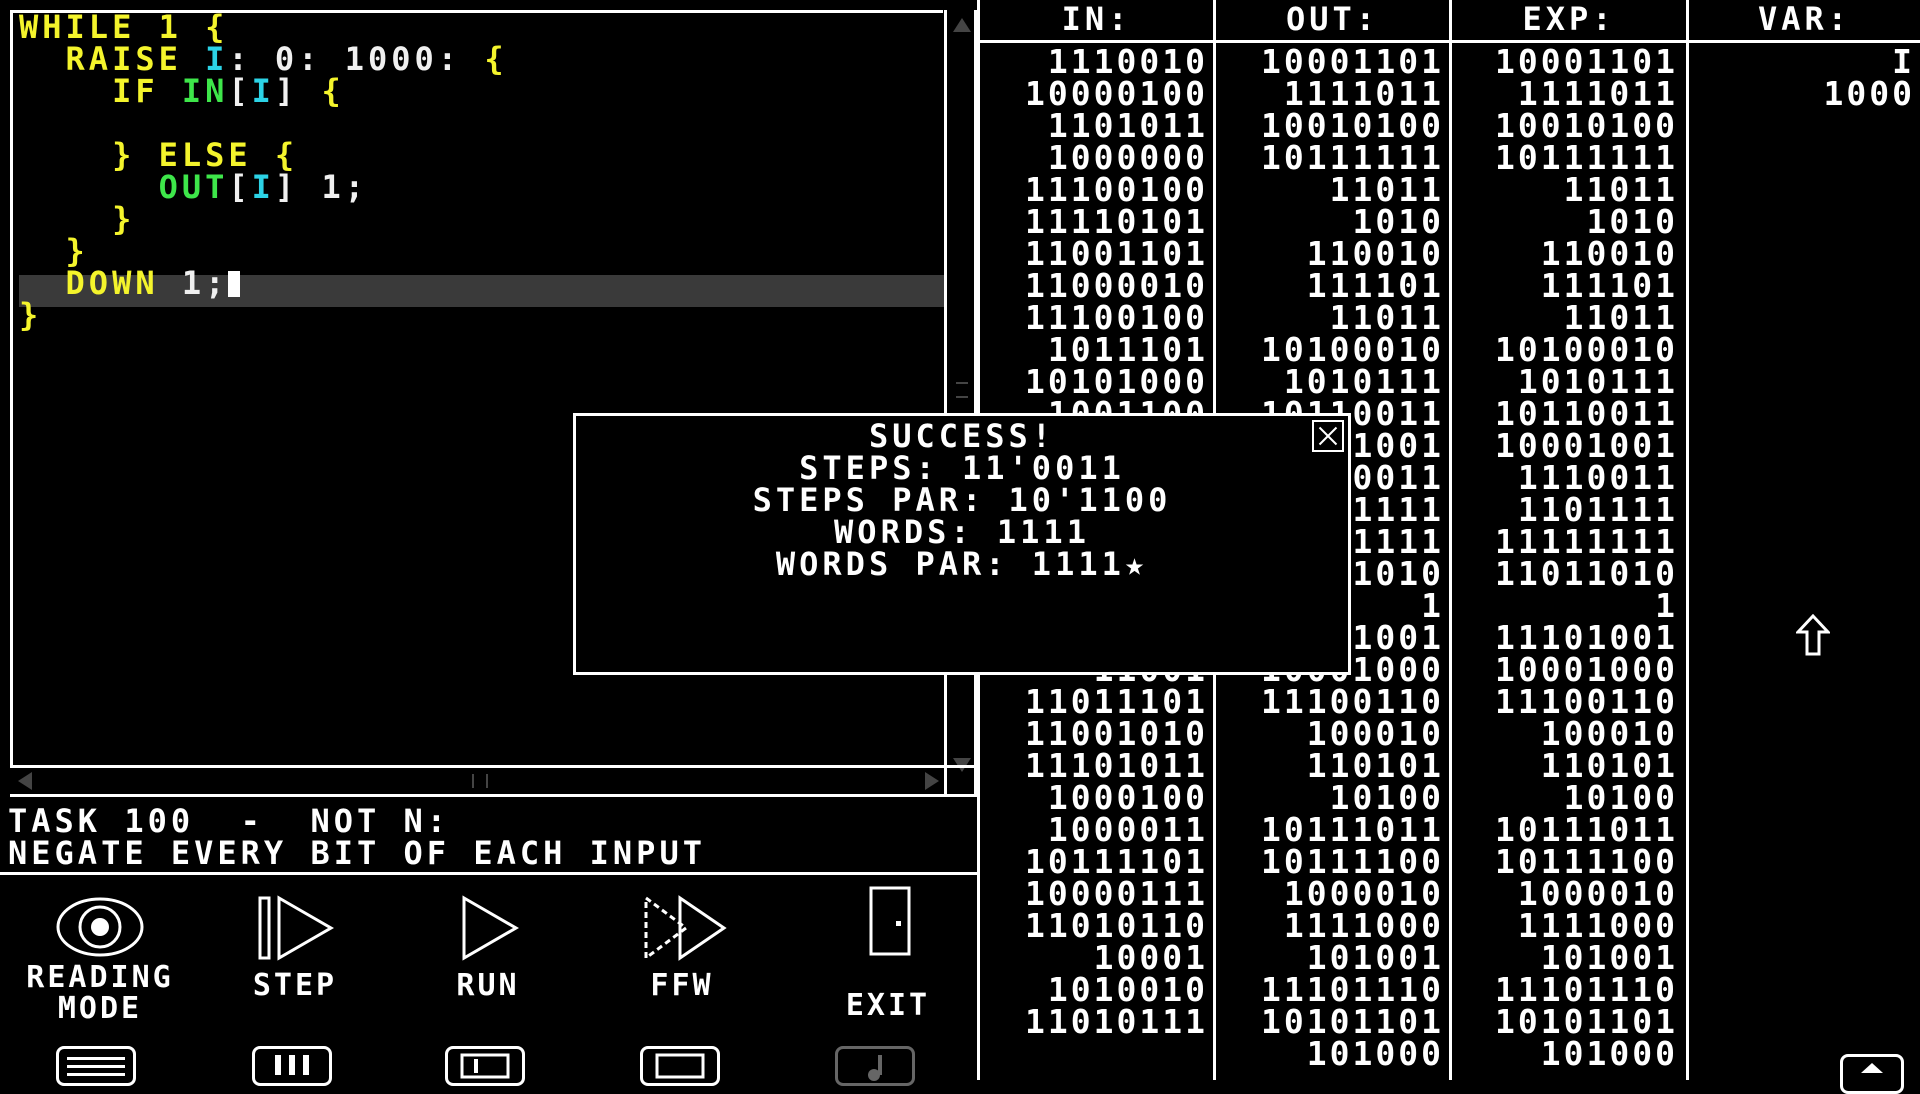  I want to click on level-button, so click(680, 1066).